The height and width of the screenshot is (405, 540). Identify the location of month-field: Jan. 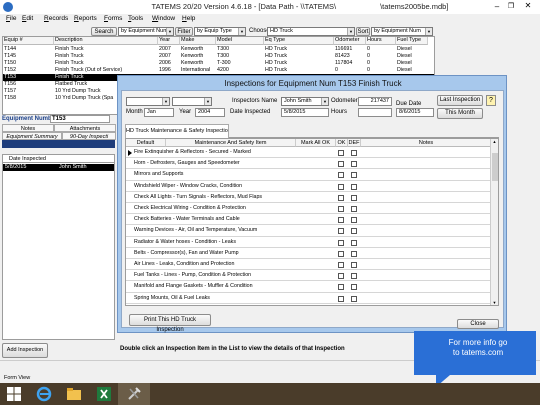
(159, 112).